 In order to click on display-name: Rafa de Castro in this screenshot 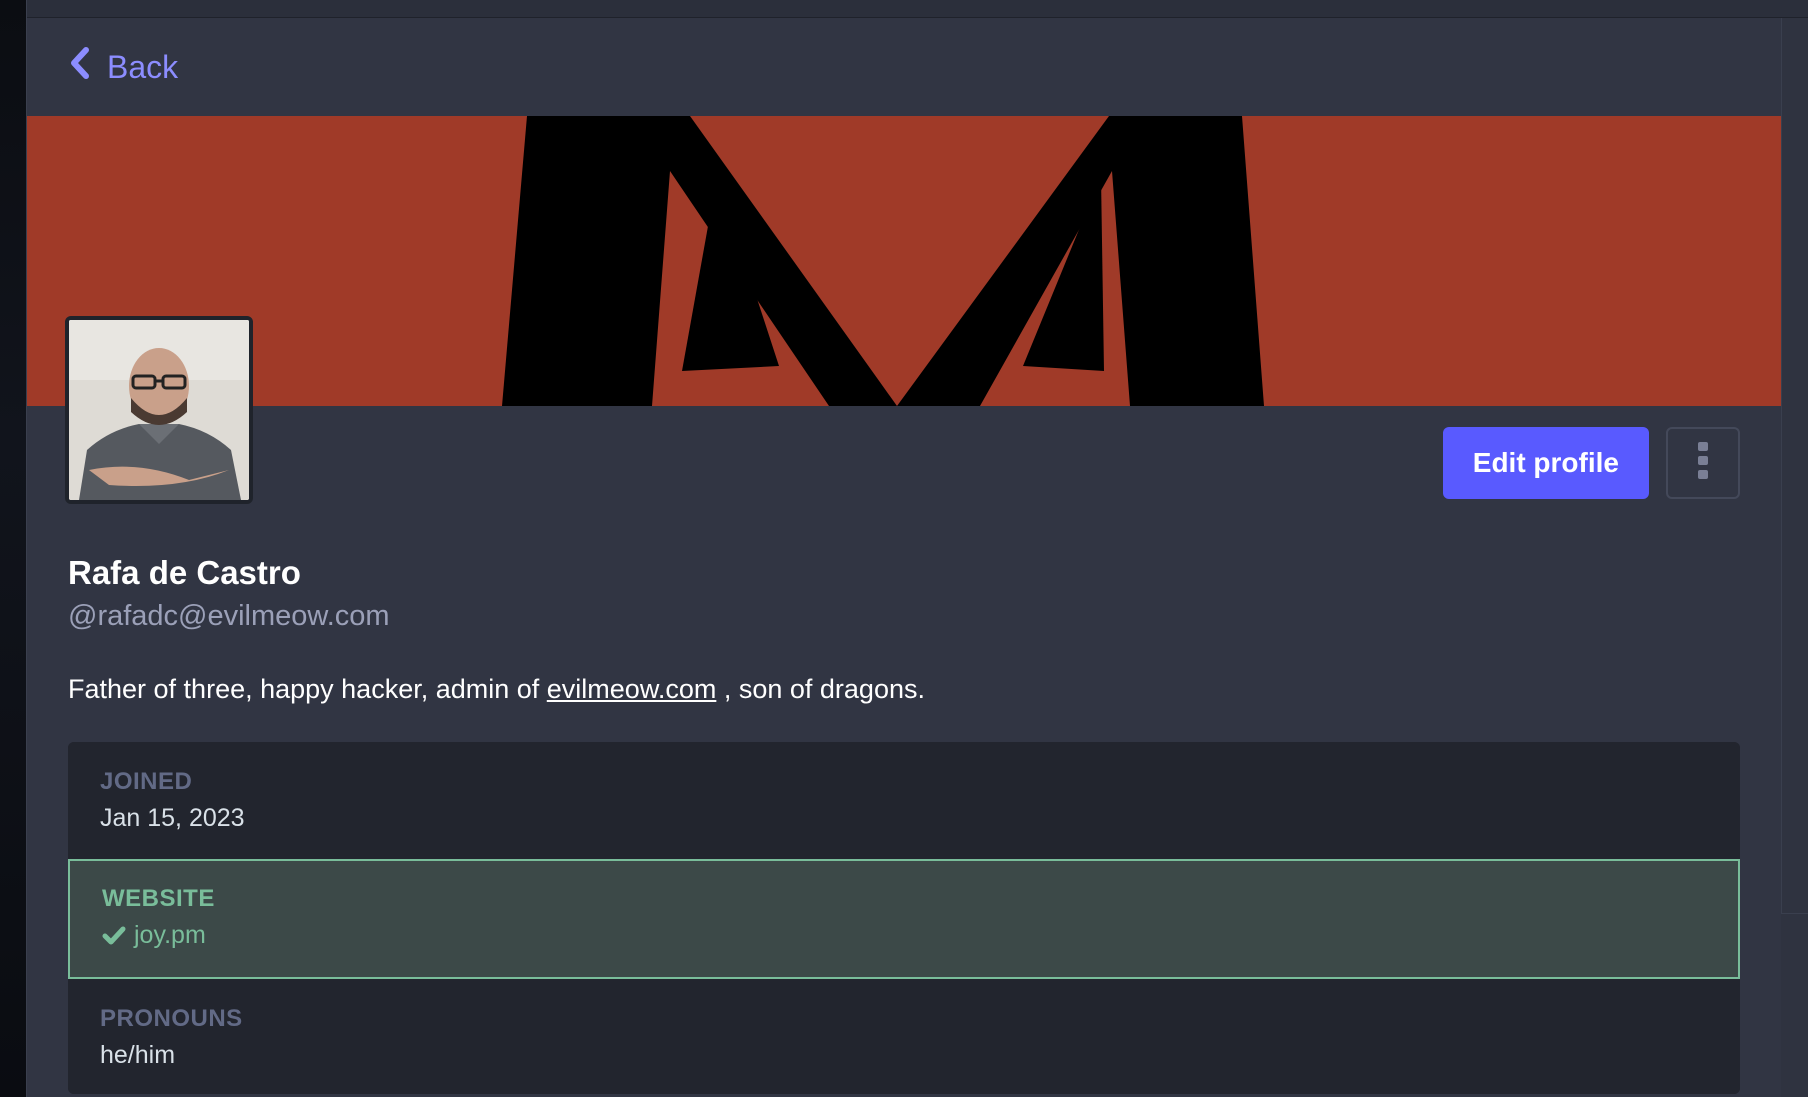, I will do `click(184, 572)`.